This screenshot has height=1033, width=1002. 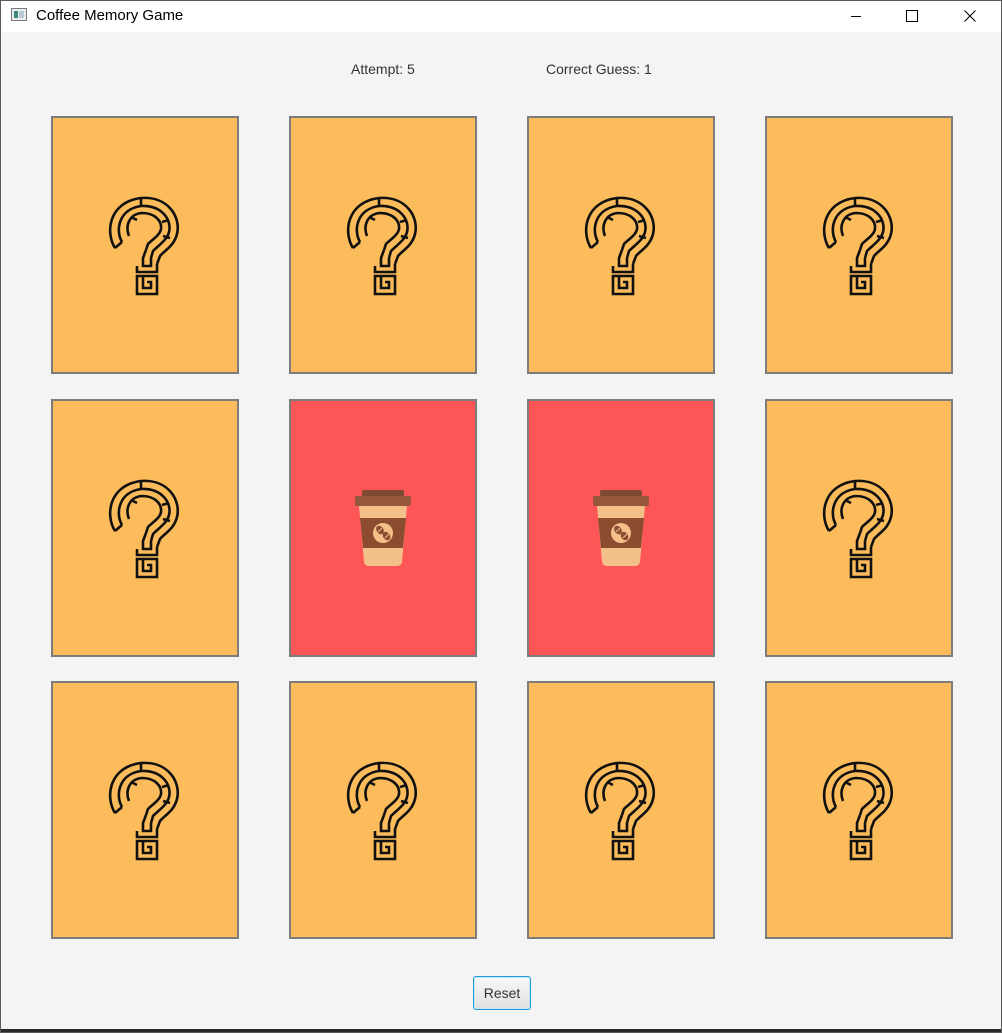 What do you see at coordinates (19, 14) in the screenshot?
I see `app-icon` at bounding box center [19, 14].